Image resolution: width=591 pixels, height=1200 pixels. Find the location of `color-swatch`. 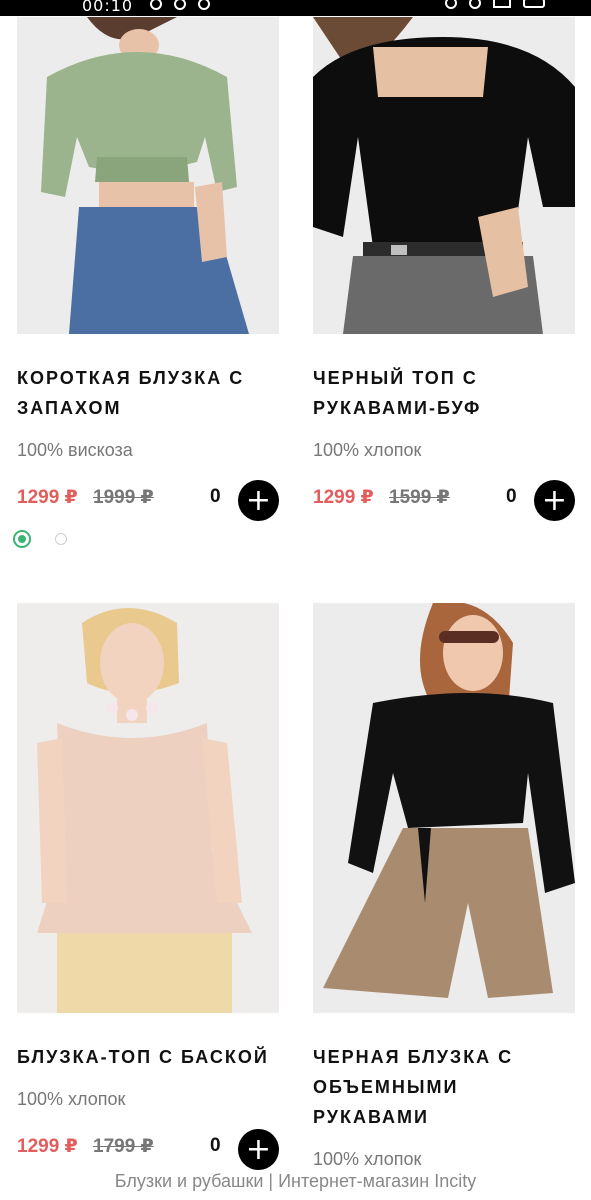

color-swatch is located at coordinates (61, 539).